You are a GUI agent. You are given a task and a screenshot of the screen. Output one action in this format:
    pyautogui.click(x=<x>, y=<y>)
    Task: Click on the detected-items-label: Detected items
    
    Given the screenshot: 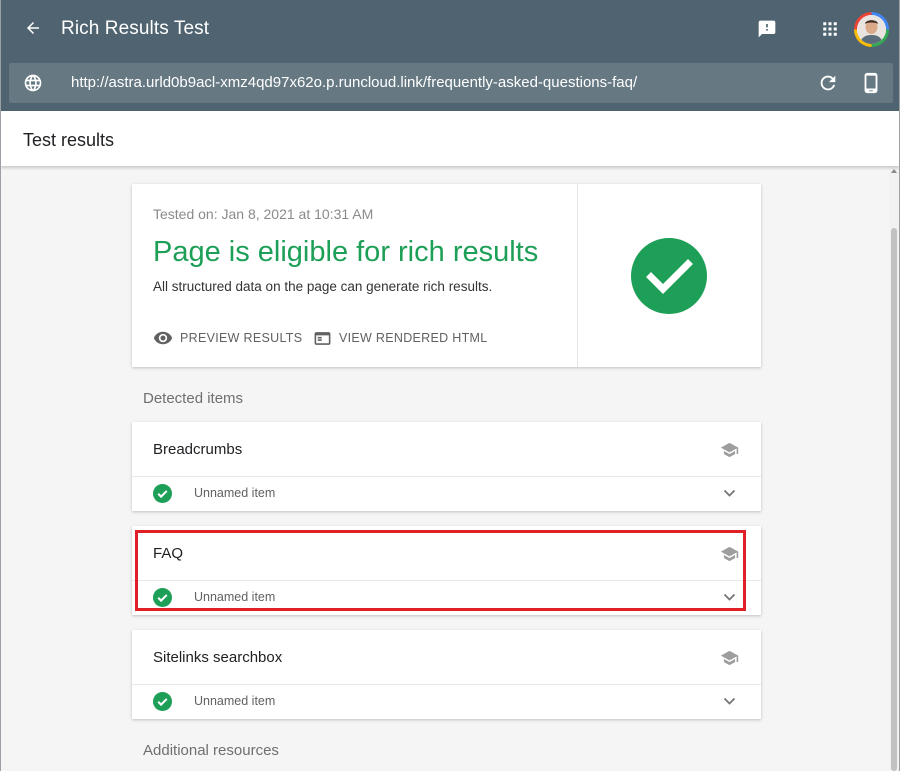 What is the action you would take?
    pyautogui.click(x=193, y=398)
    